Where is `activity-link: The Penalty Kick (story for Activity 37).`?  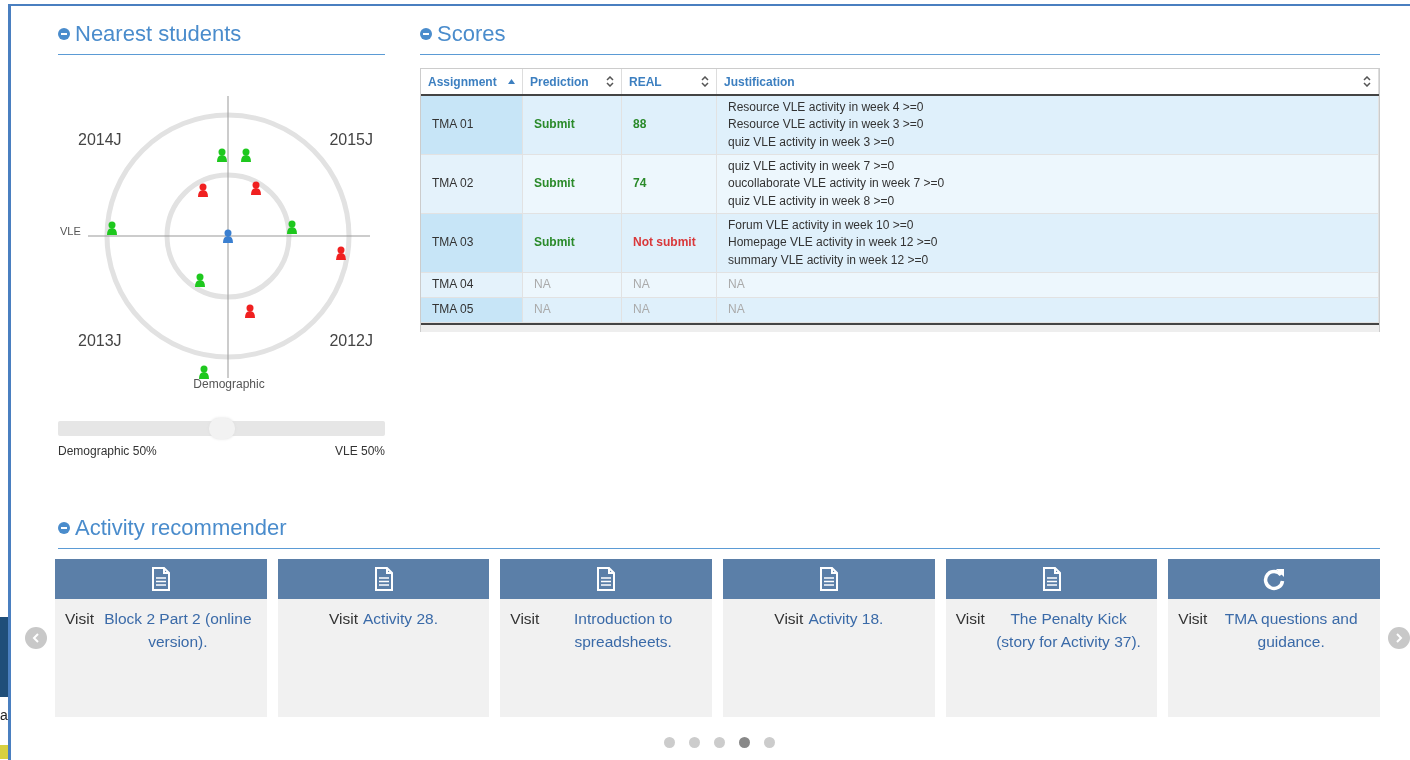
activity-link: The Penalty Kick (story for Activity 37). is located at coordinates (1068, 630).